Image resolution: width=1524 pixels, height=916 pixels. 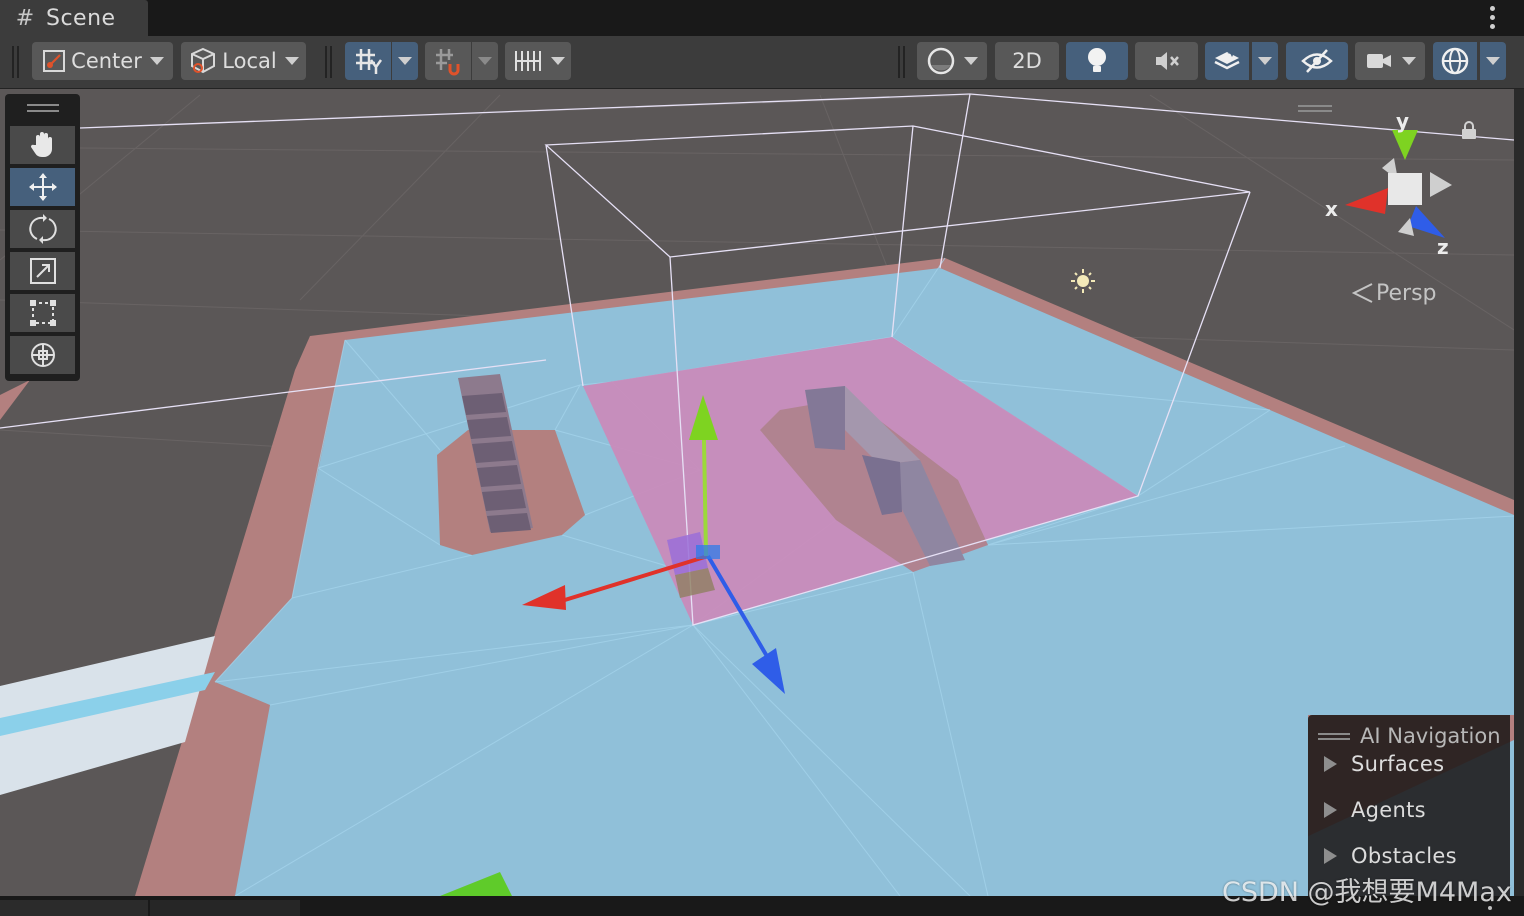 I want to click on pivot-mode-label: Center, so click(x=106, y=61).